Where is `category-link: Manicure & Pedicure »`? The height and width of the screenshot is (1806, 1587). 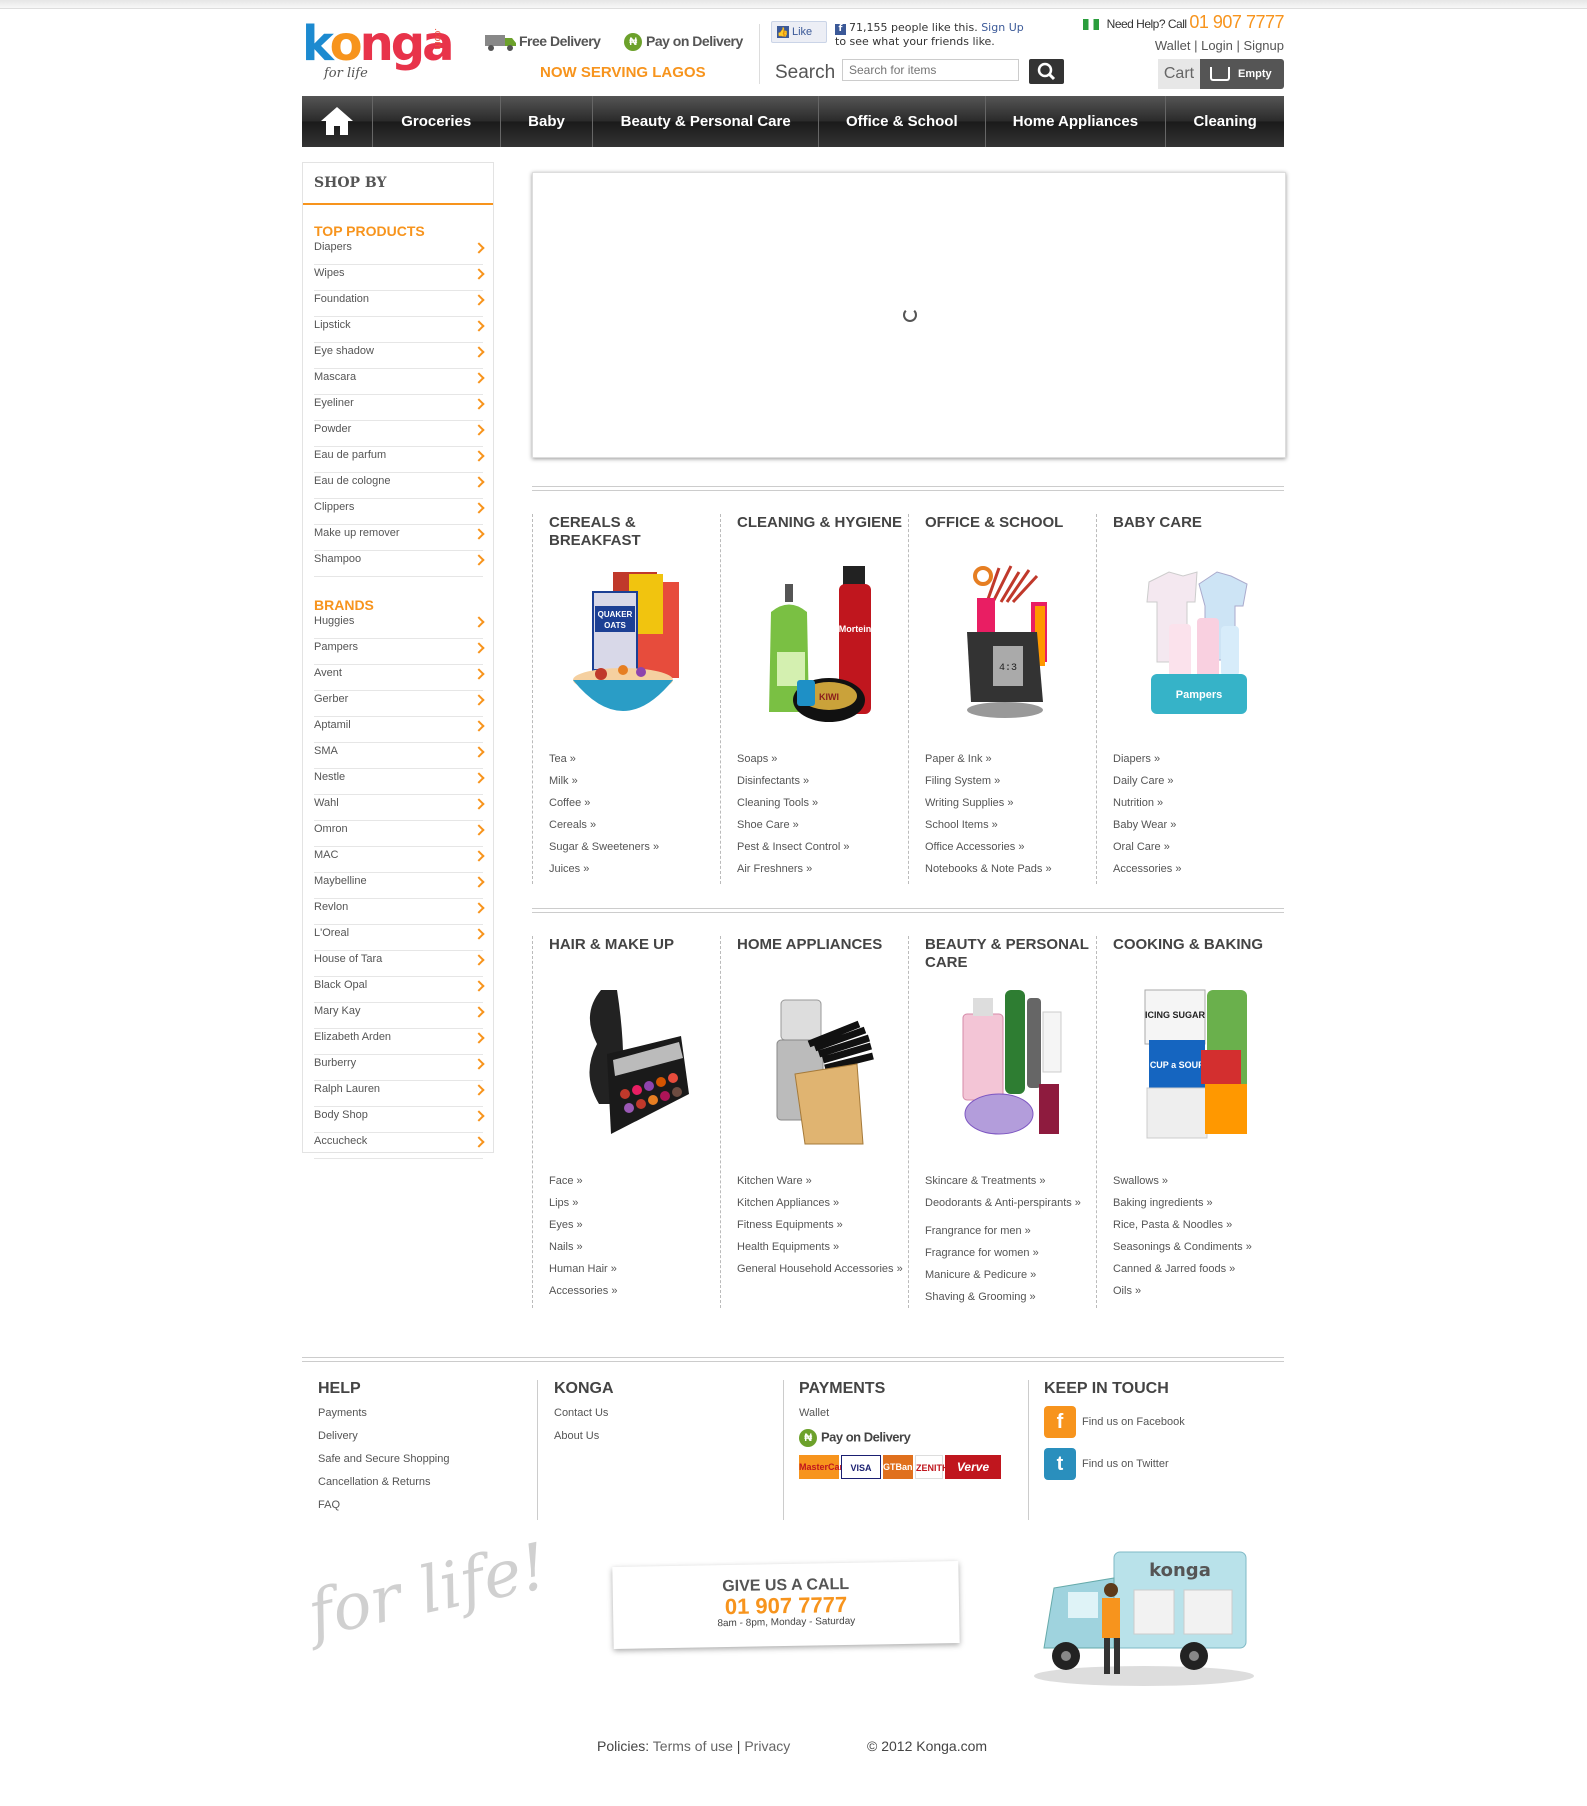 category-link: Manicure & Pedicure » is located at coordinates (1010, 1279).